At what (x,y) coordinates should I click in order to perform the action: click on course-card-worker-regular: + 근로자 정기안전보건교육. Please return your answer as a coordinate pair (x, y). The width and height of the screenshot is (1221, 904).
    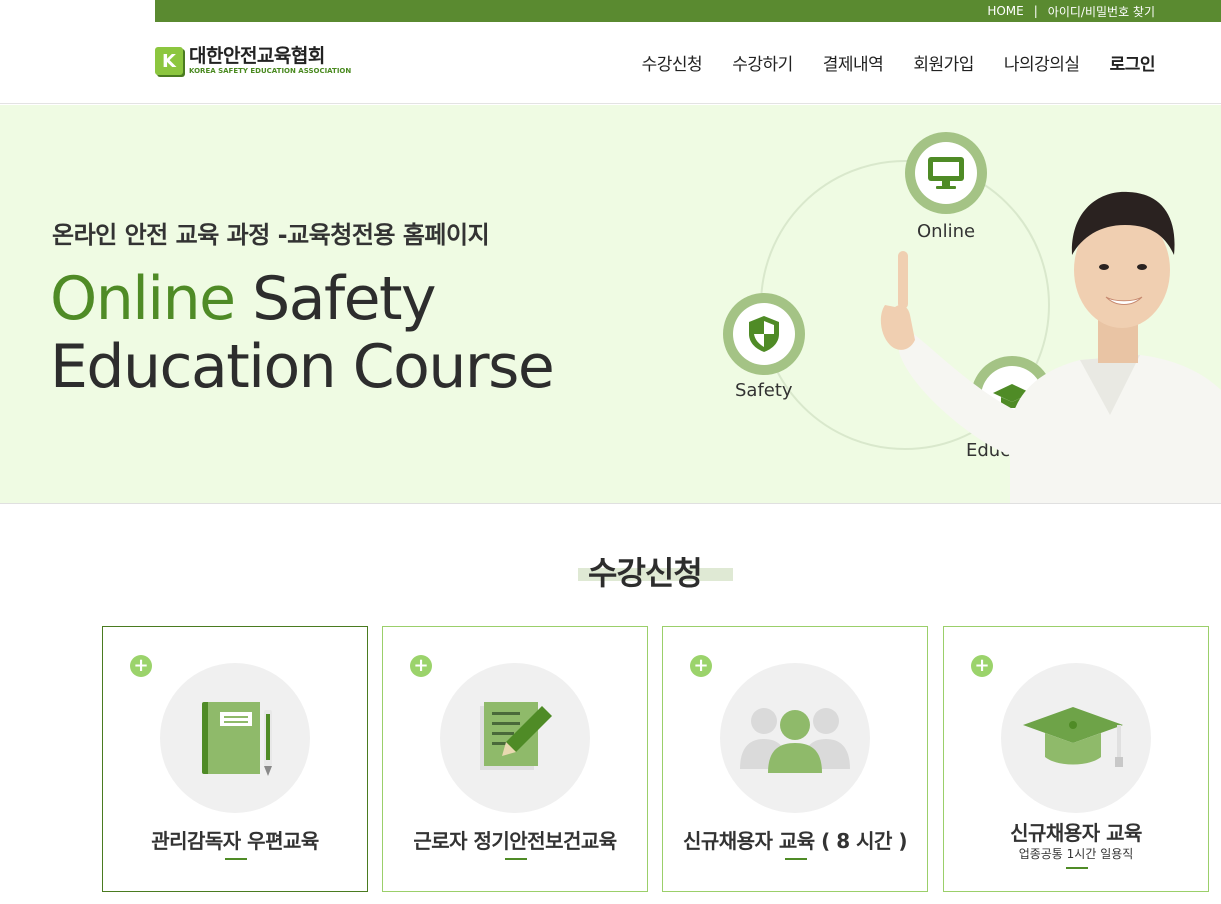
    Looking at the image, I should click on (515, 759).